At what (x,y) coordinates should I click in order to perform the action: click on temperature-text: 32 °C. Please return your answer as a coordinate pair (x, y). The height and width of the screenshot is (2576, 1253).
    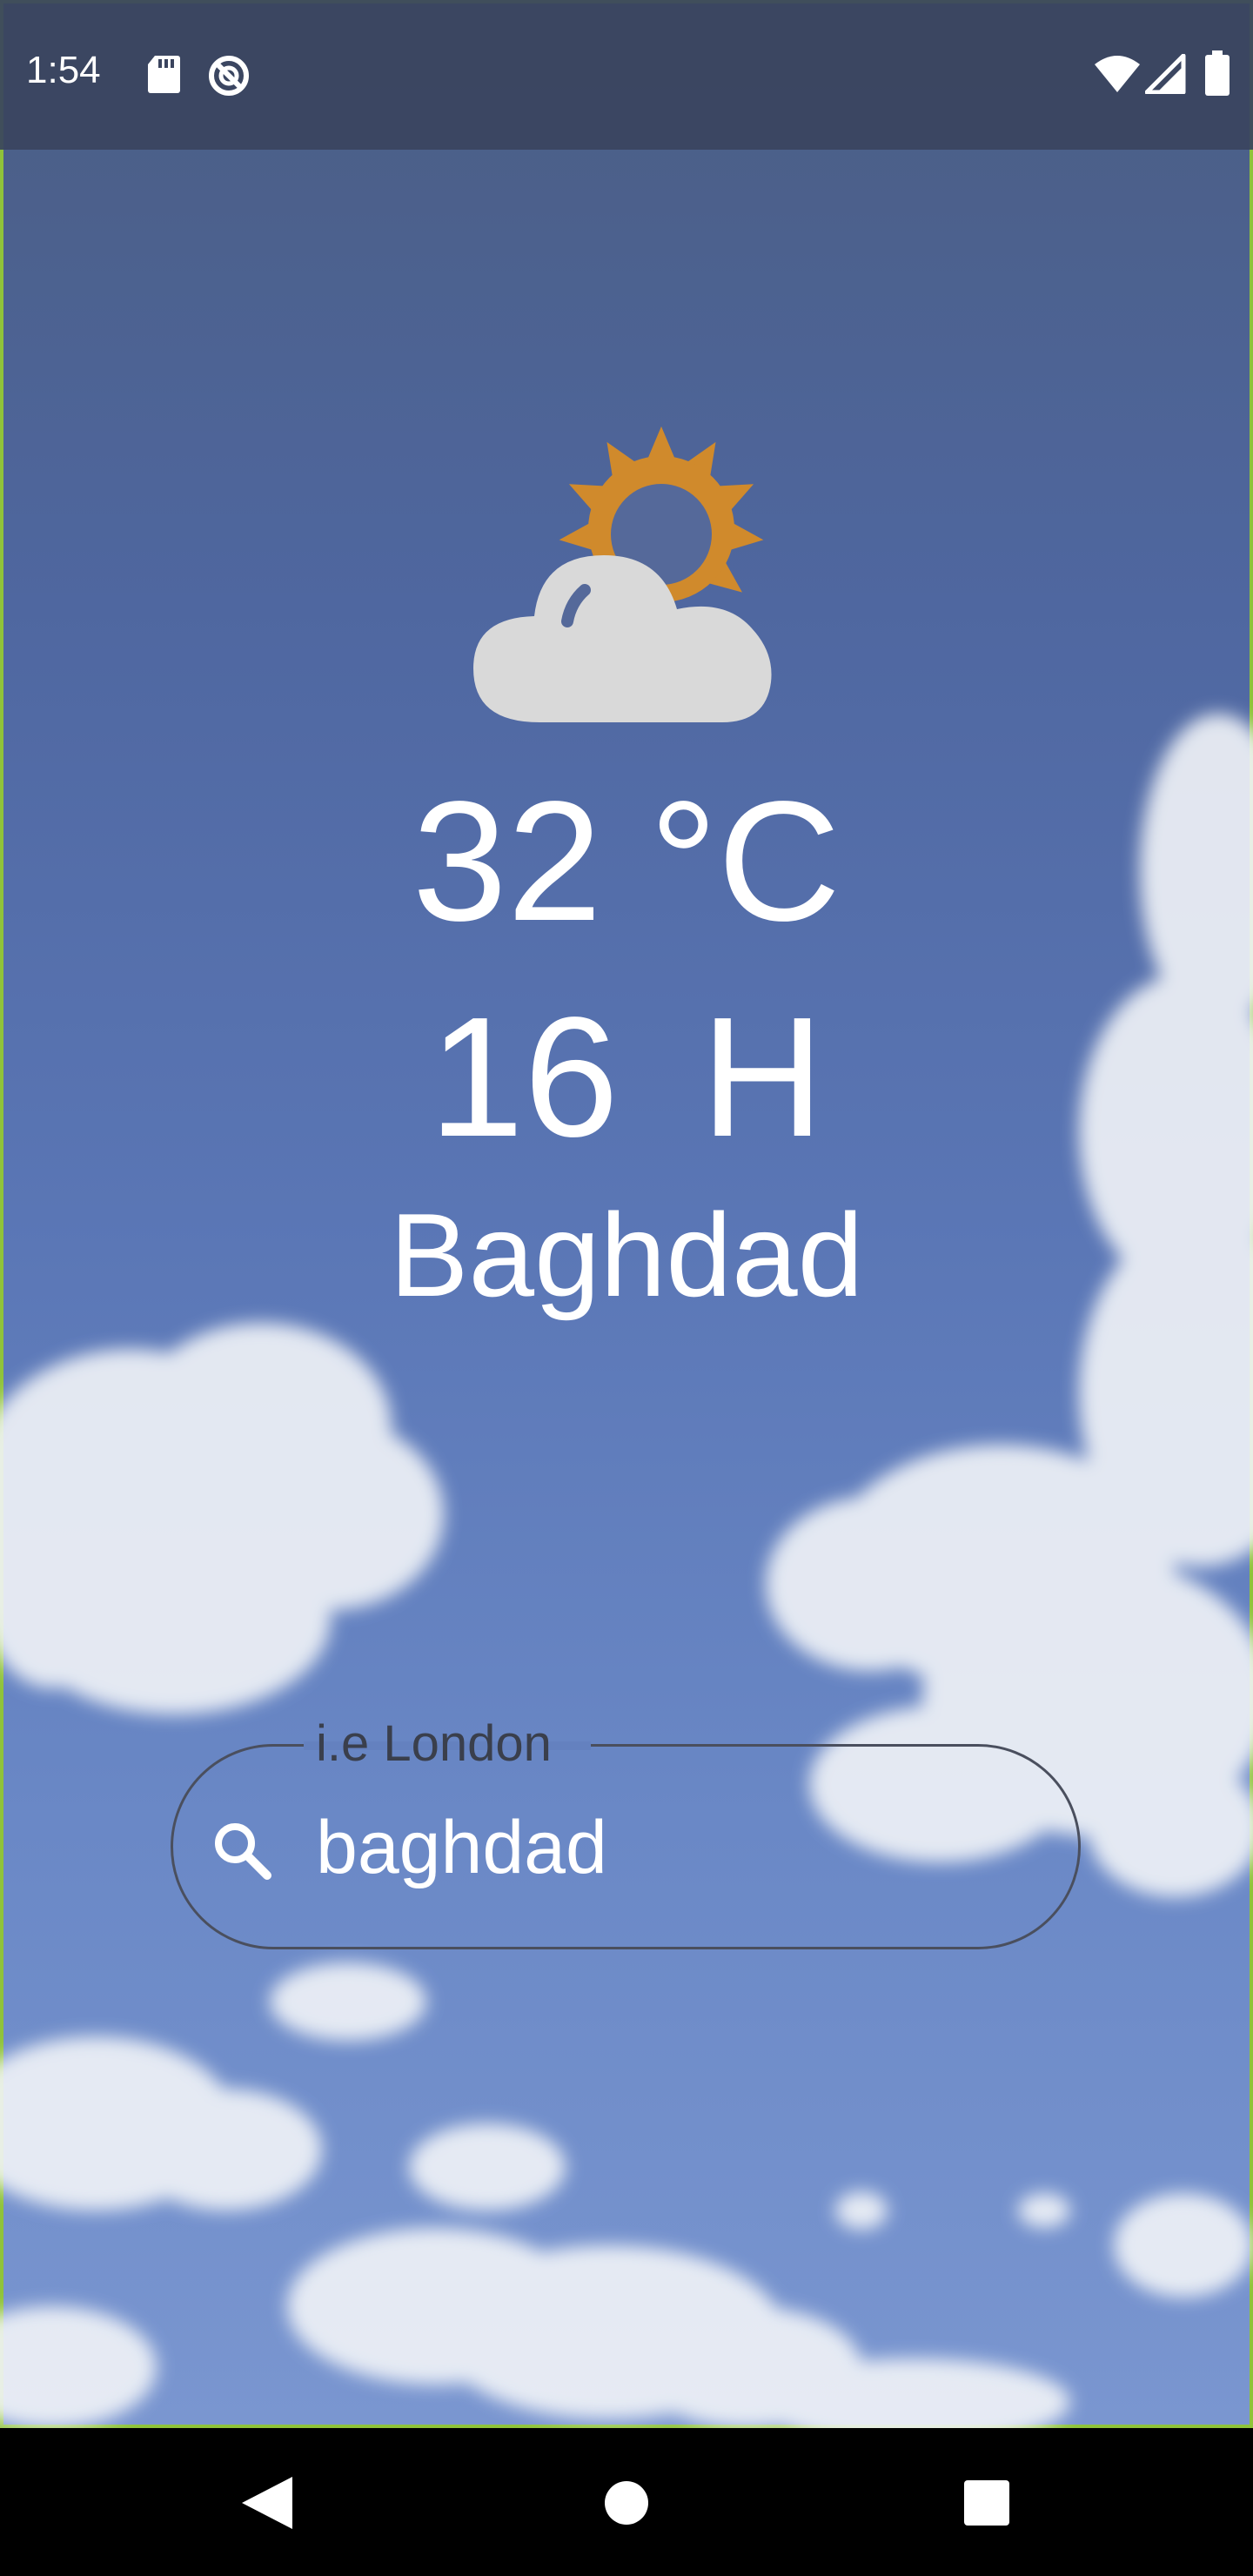
    Looking at the image, I should click on (626, 861).